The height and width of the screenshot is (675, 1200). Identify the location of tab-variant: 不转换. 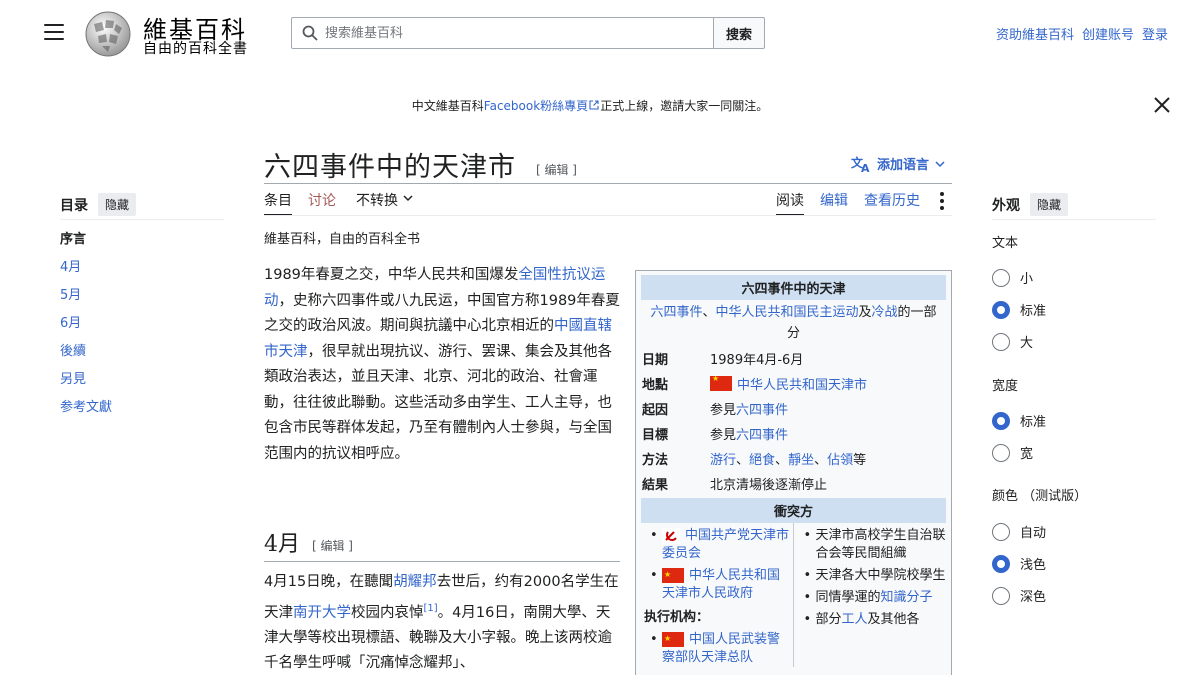
(384, 203).